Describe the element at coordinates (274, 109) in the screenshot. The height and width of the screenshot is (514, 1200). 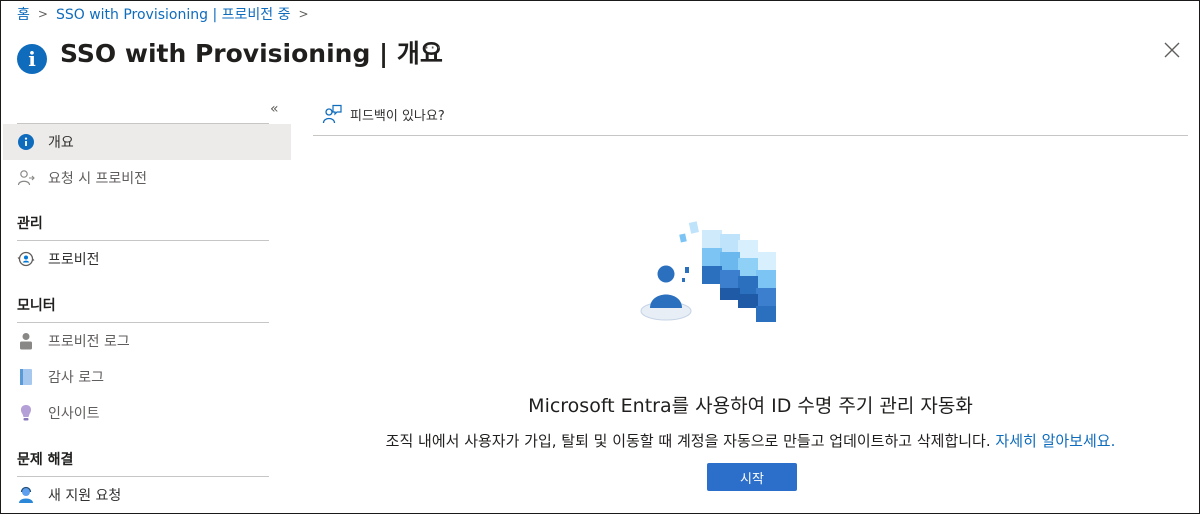
I see `collapse-sidebar-icon: «` at that location.